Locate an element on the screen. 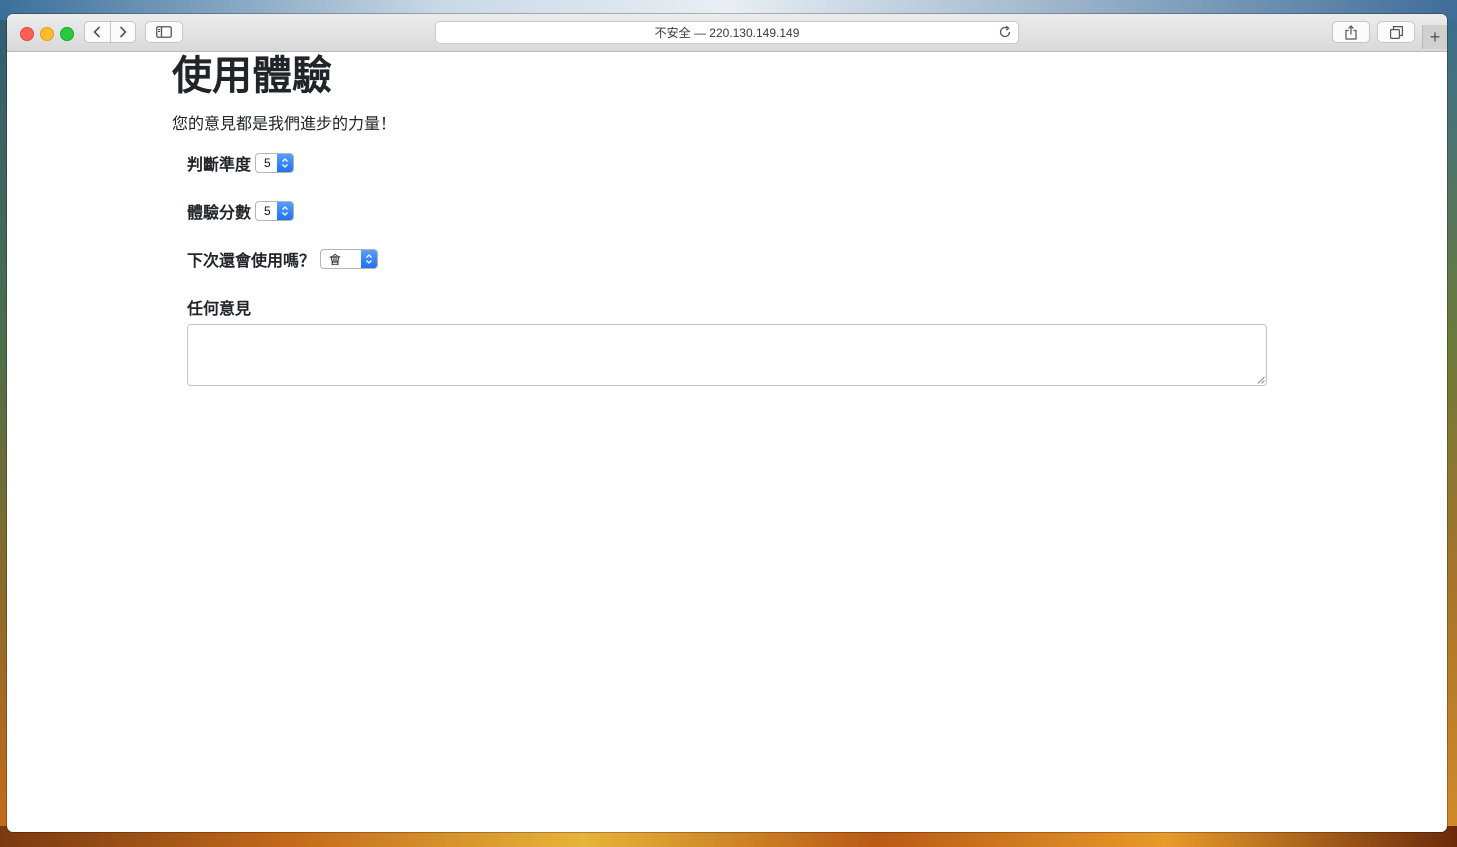 The width and height of the screenshot is (1457, 847). sidebar-icon is located at coordinates (164, 32).